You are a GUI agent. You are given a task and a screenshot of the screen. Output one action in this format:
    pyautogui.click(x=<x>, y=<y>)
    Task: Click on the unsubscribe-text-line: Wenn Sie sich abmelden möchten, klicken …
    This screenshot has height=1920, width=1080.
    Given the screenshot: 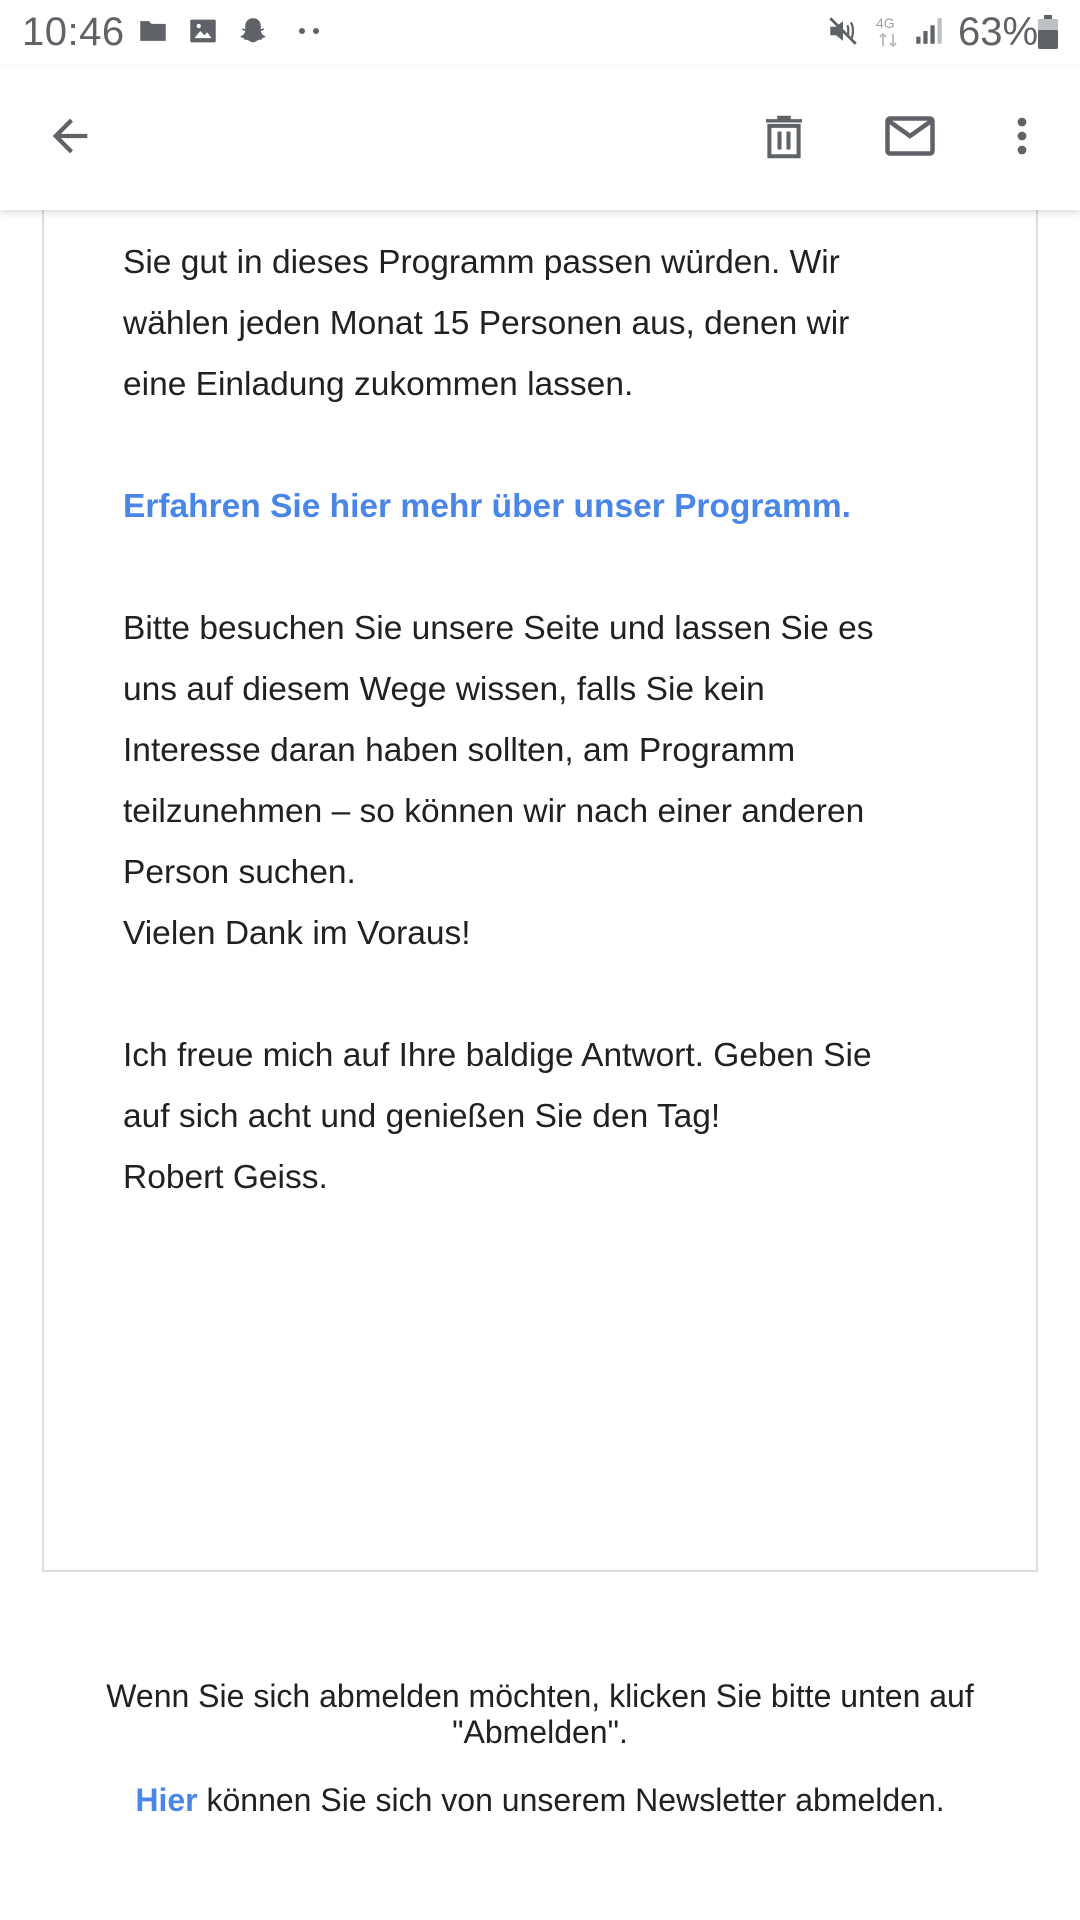 What is the action you would take?
    pyautogui.click(x=540, y=1696)
    